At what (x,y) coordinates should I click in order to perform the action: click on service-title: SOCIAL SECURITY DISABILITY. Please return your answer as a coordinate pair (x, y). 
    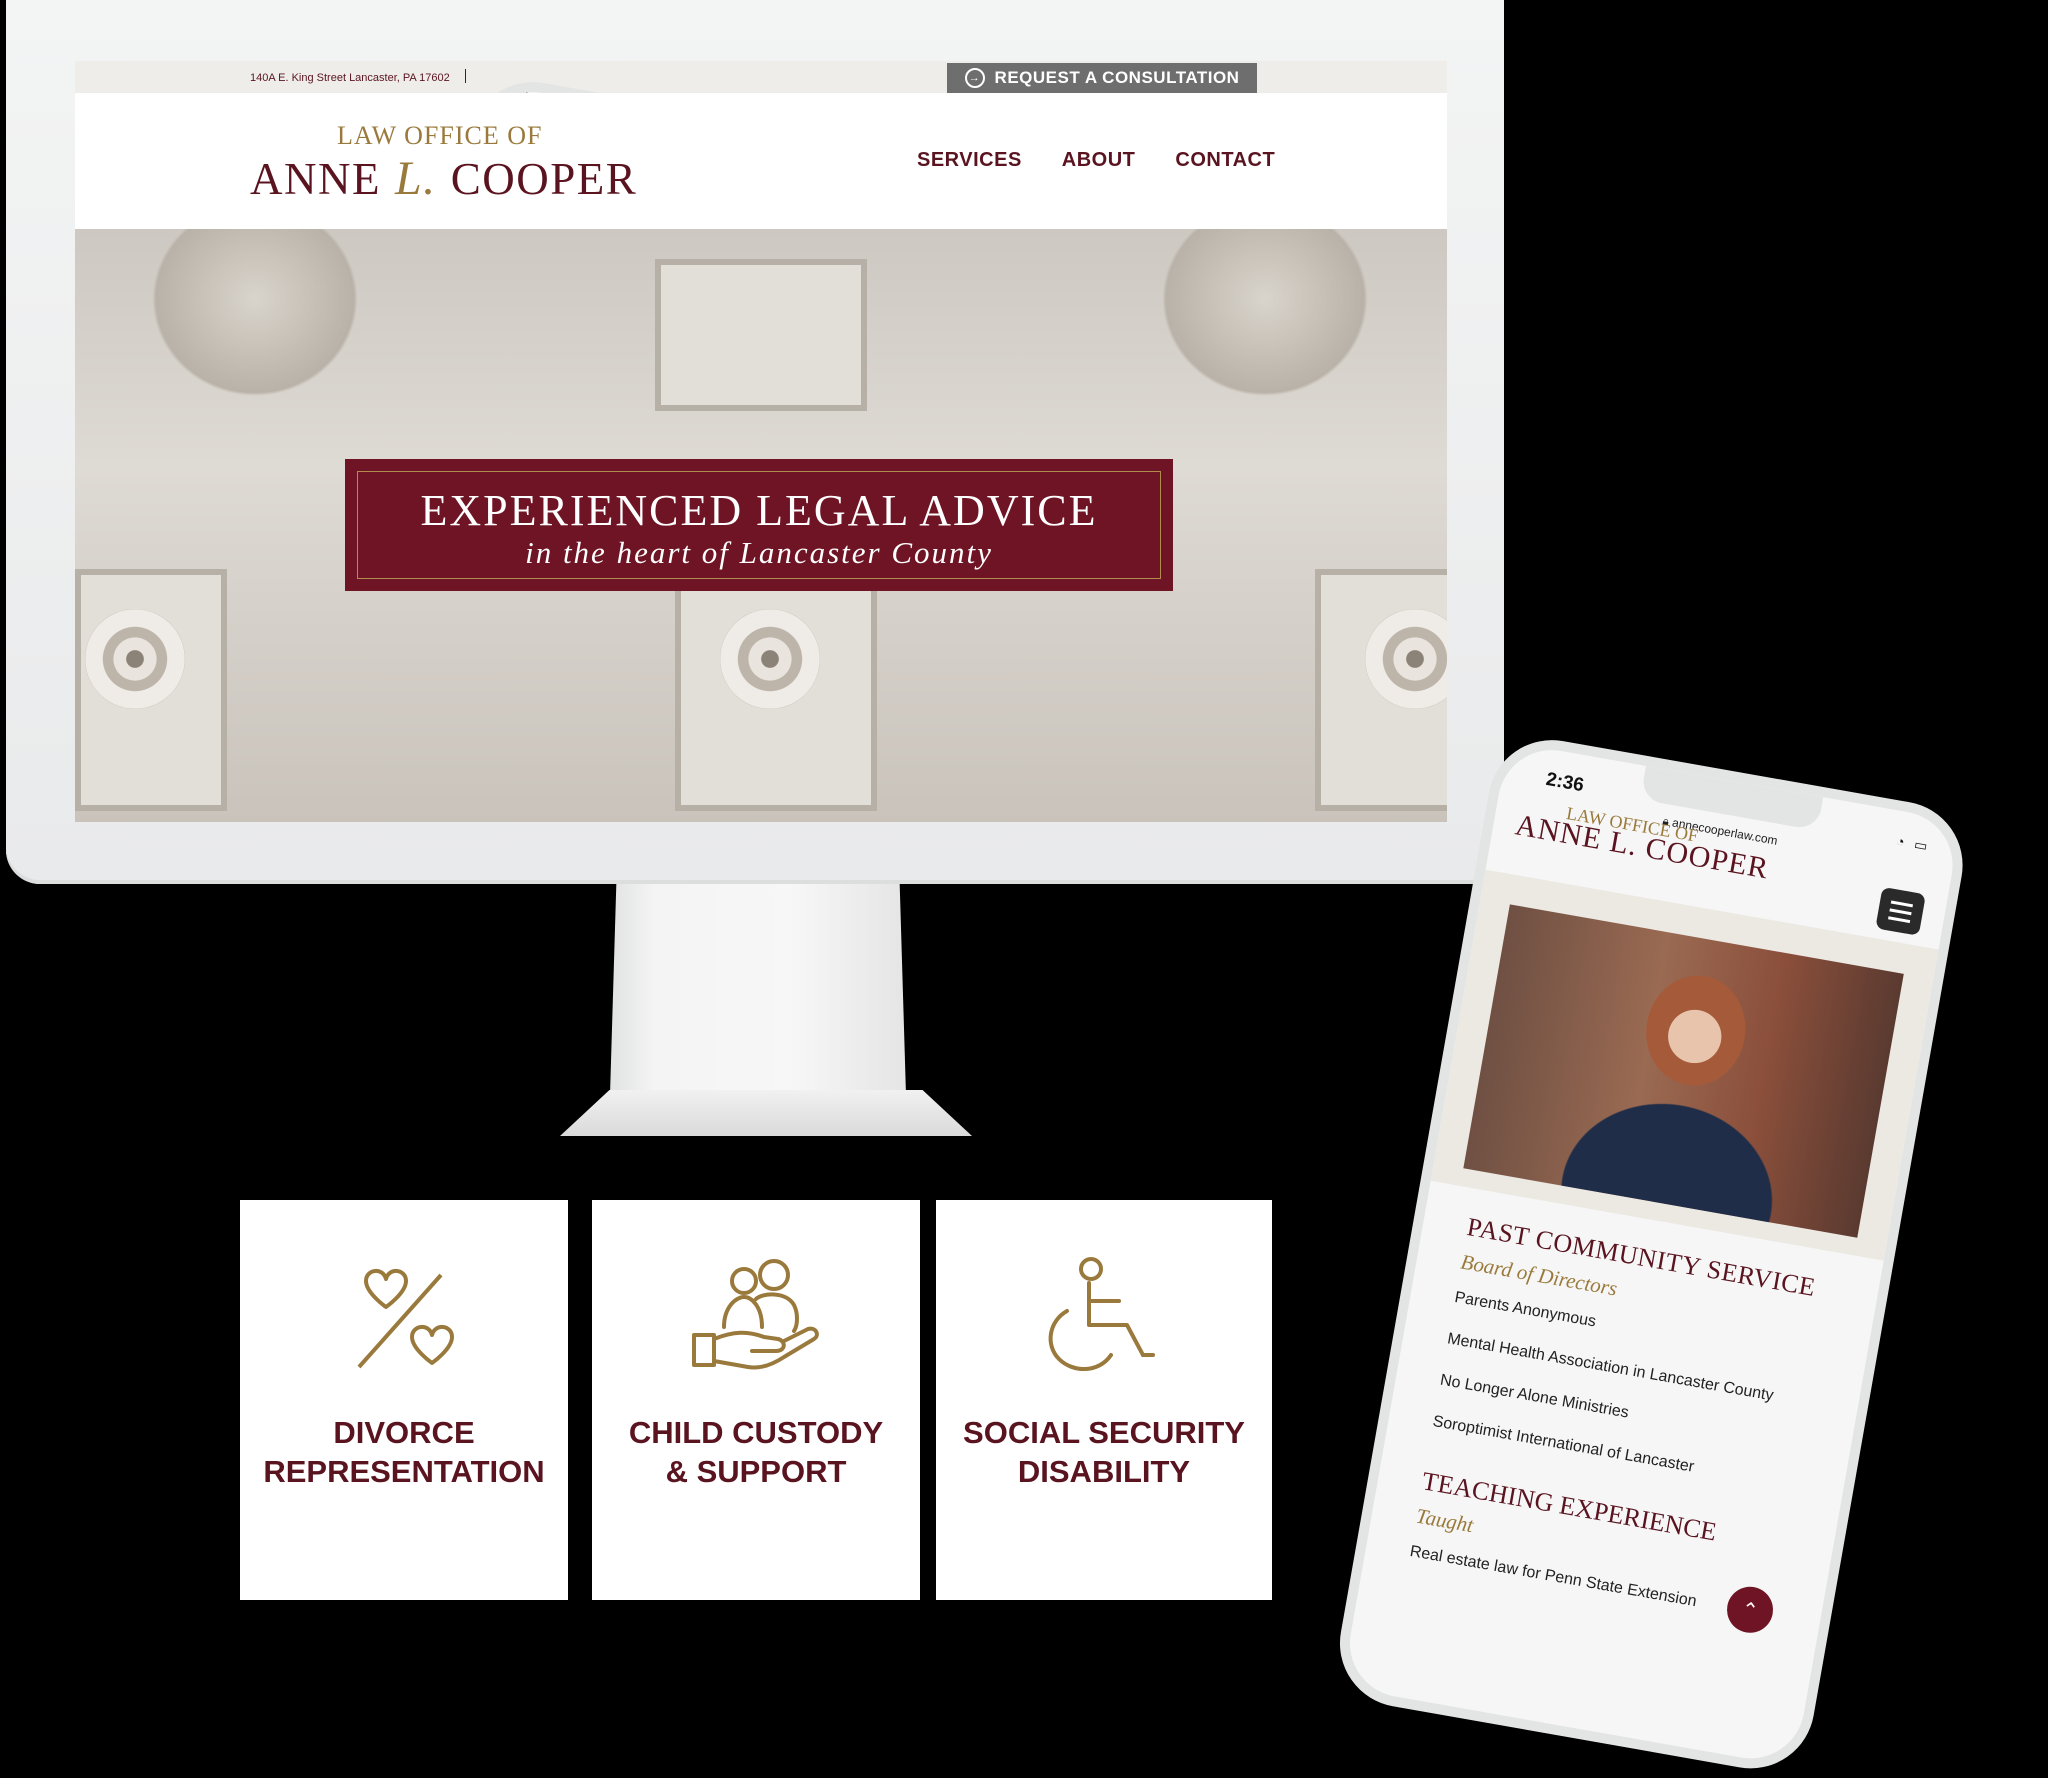
    Looking at the image, I should click on (1104, 1452).